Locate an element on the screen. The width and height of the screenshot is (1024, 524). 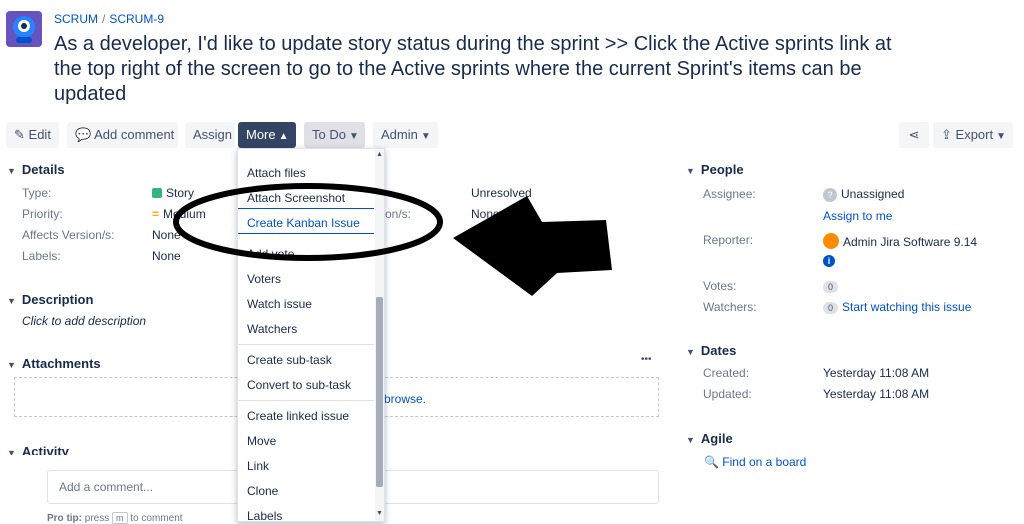
pointer-arrow-icon is located at coordinates (532, 246).